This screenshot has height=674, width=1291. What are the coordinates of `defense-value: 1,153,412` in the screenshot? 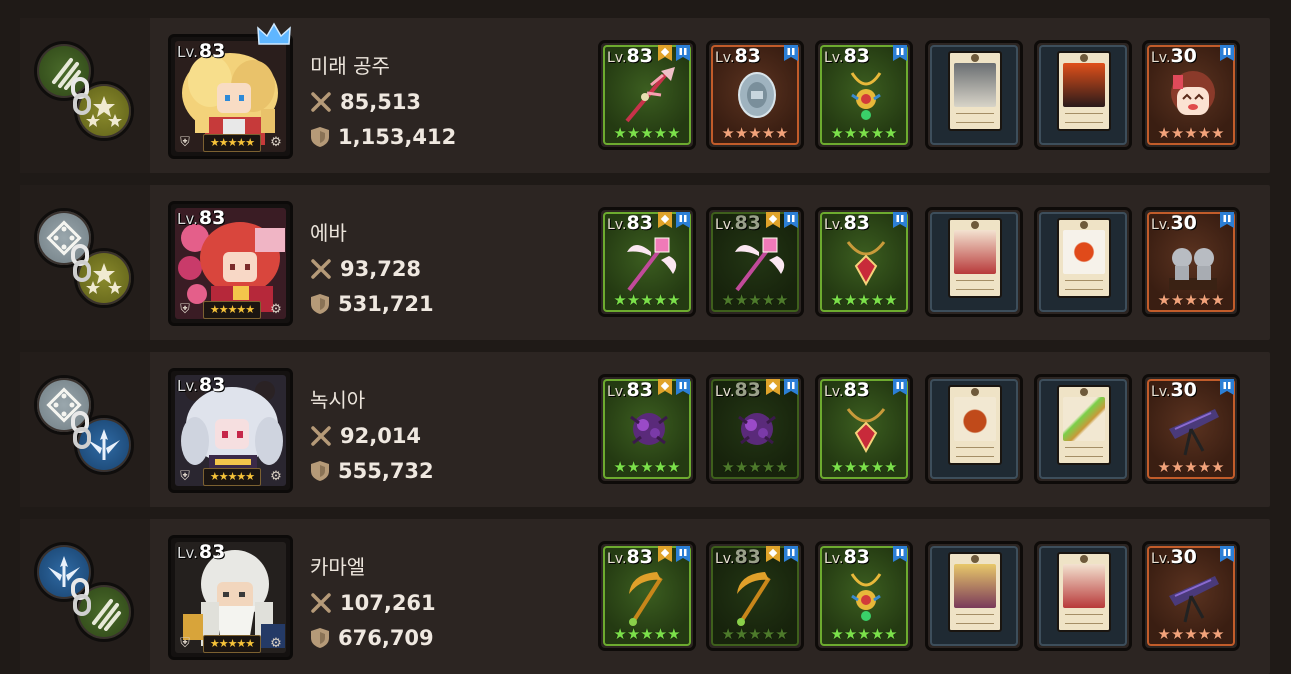 It's located at (397, 137).